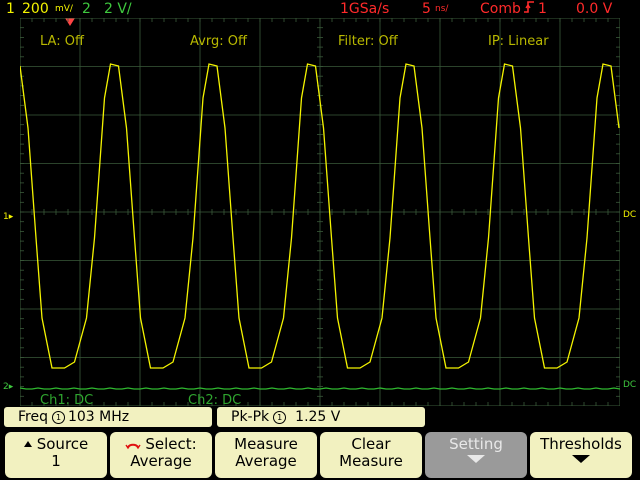  What do you see at coordinates (161, 461) in the screenshot?
I see `select-value: Average` at bounding box center [161, 461].